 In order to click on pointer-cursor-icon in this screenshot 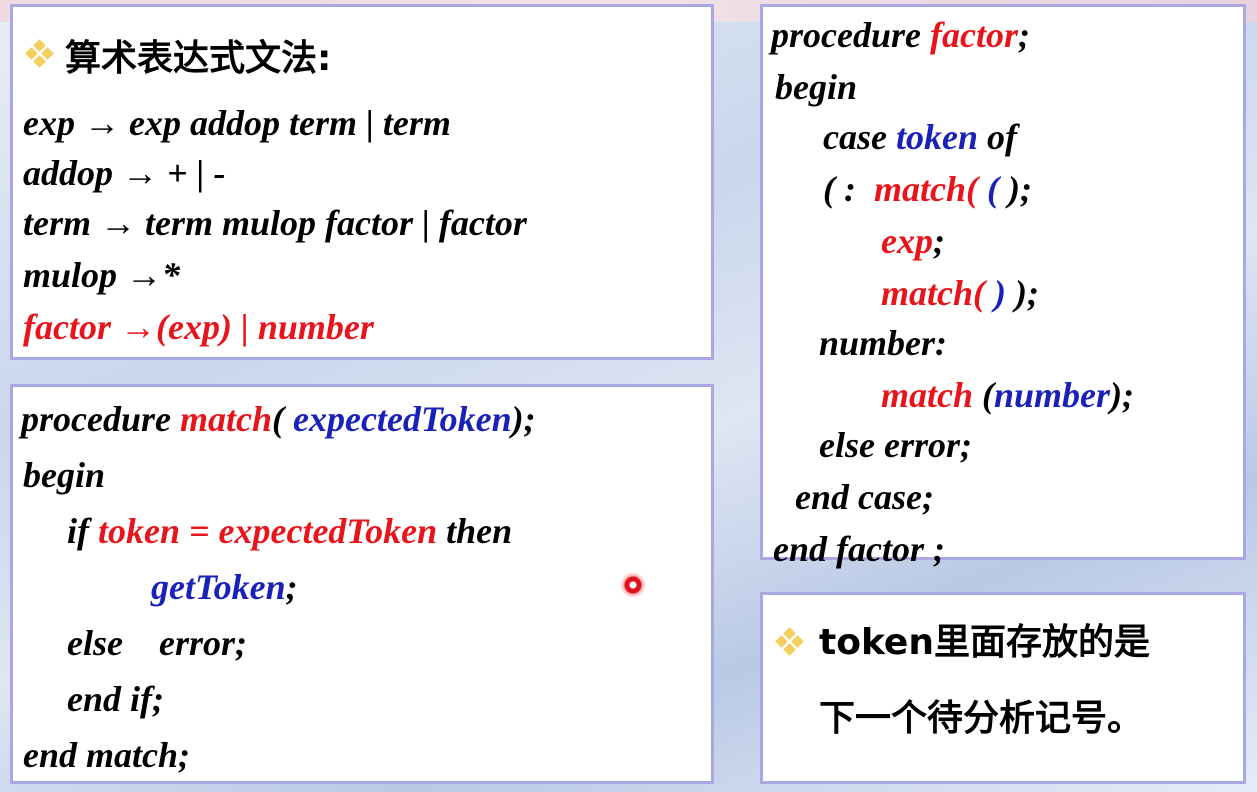, I will do `click(633, 585)`.